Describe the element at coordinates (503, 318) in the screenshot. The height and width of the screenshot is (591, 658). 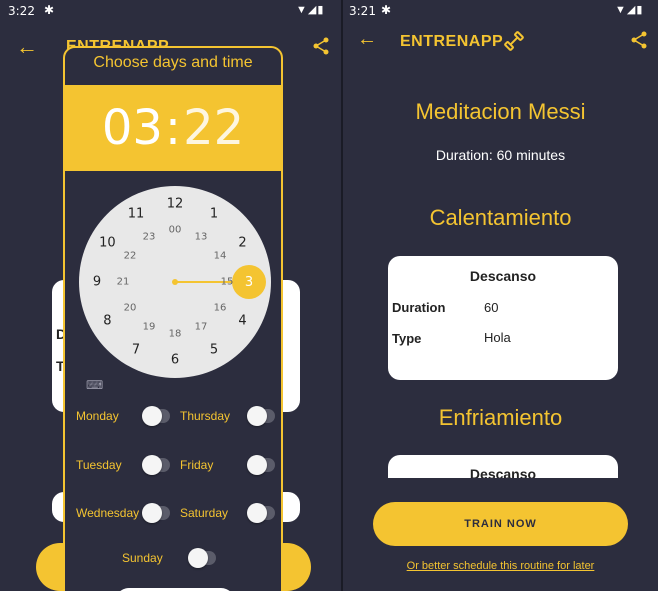
I see `exercise-card: Descanso Duration 60 Type Hola` at that location.